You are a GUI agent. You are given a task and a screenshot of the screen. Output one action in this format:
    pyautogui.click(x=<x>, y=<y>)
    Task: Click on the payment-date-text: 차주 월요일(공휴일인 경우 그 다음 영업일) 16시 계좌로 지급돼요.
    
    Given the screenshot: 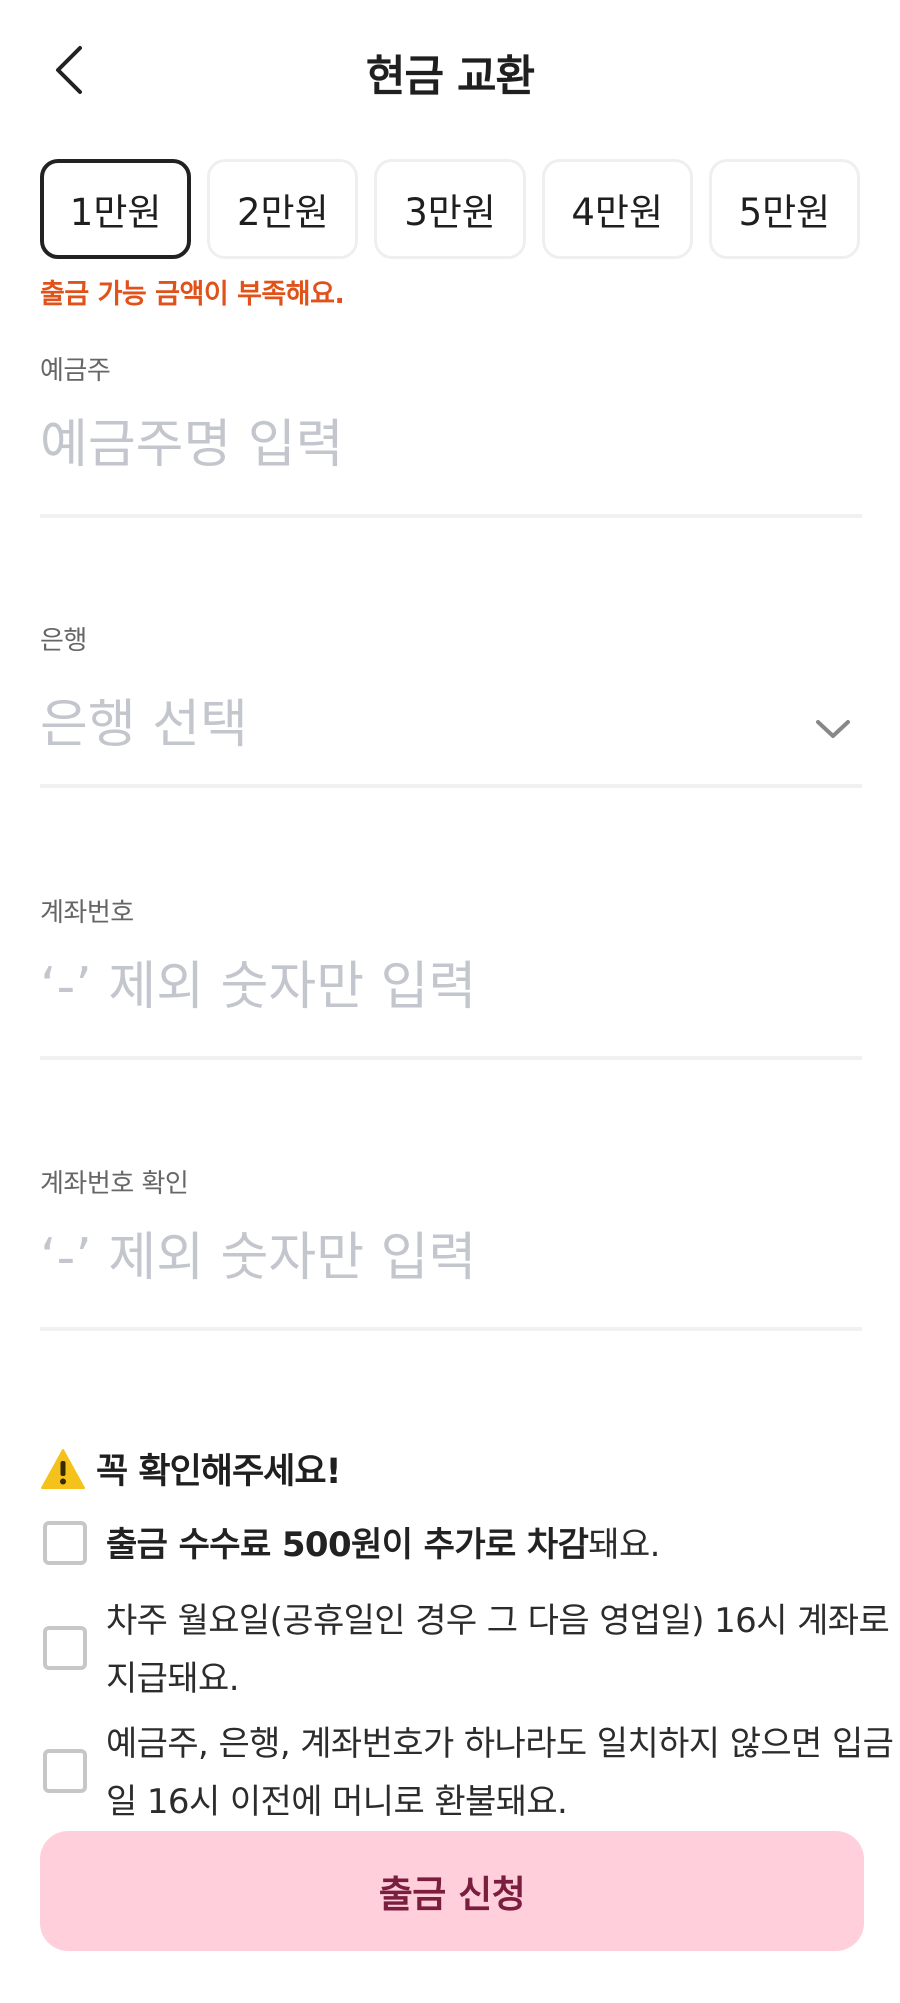 What is the action you would take?
    pyautogui.click(x=498, y=1650)
    